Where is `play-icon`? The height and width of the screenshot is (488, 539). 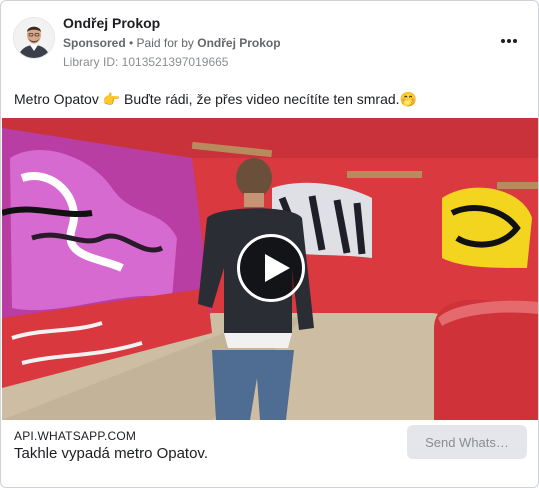
play-icon is located at coordinates (271, 268).